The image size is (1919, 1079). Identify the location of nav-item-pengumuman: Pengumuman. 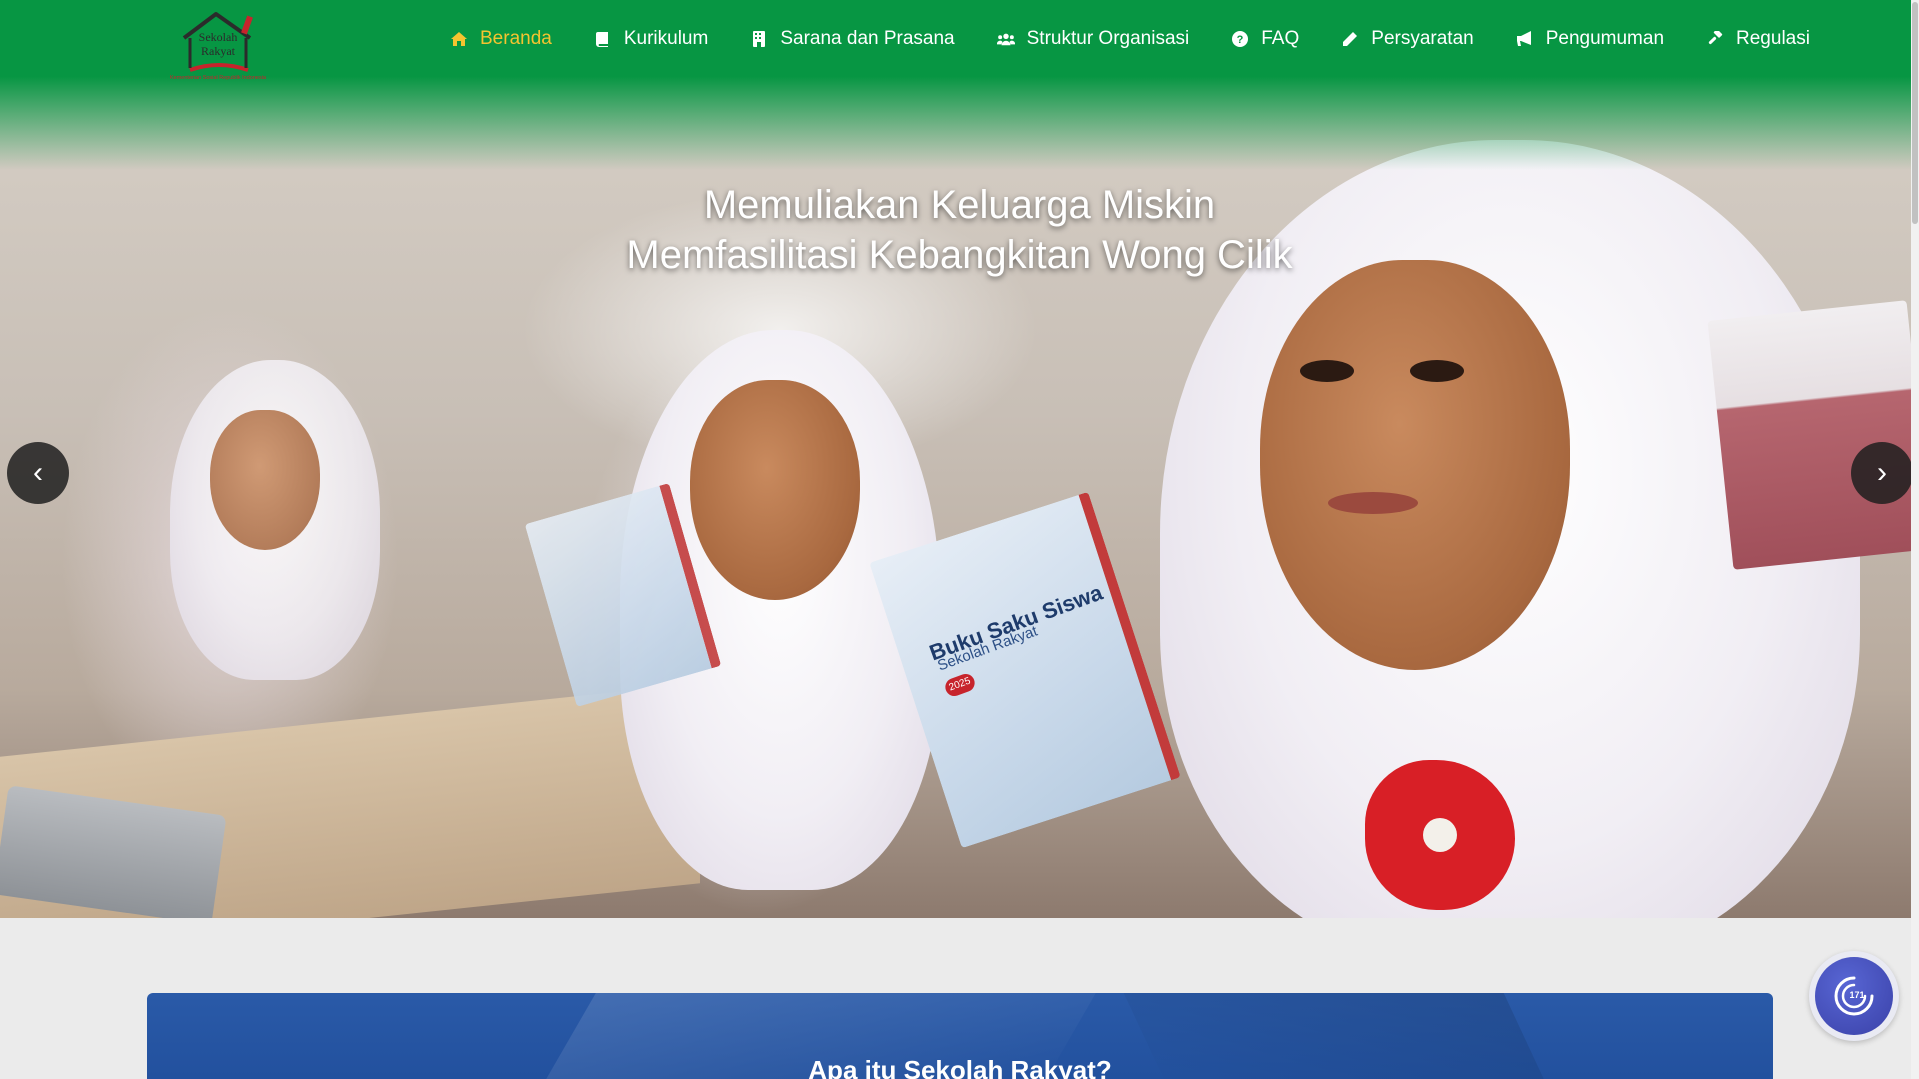
(1590, 39).